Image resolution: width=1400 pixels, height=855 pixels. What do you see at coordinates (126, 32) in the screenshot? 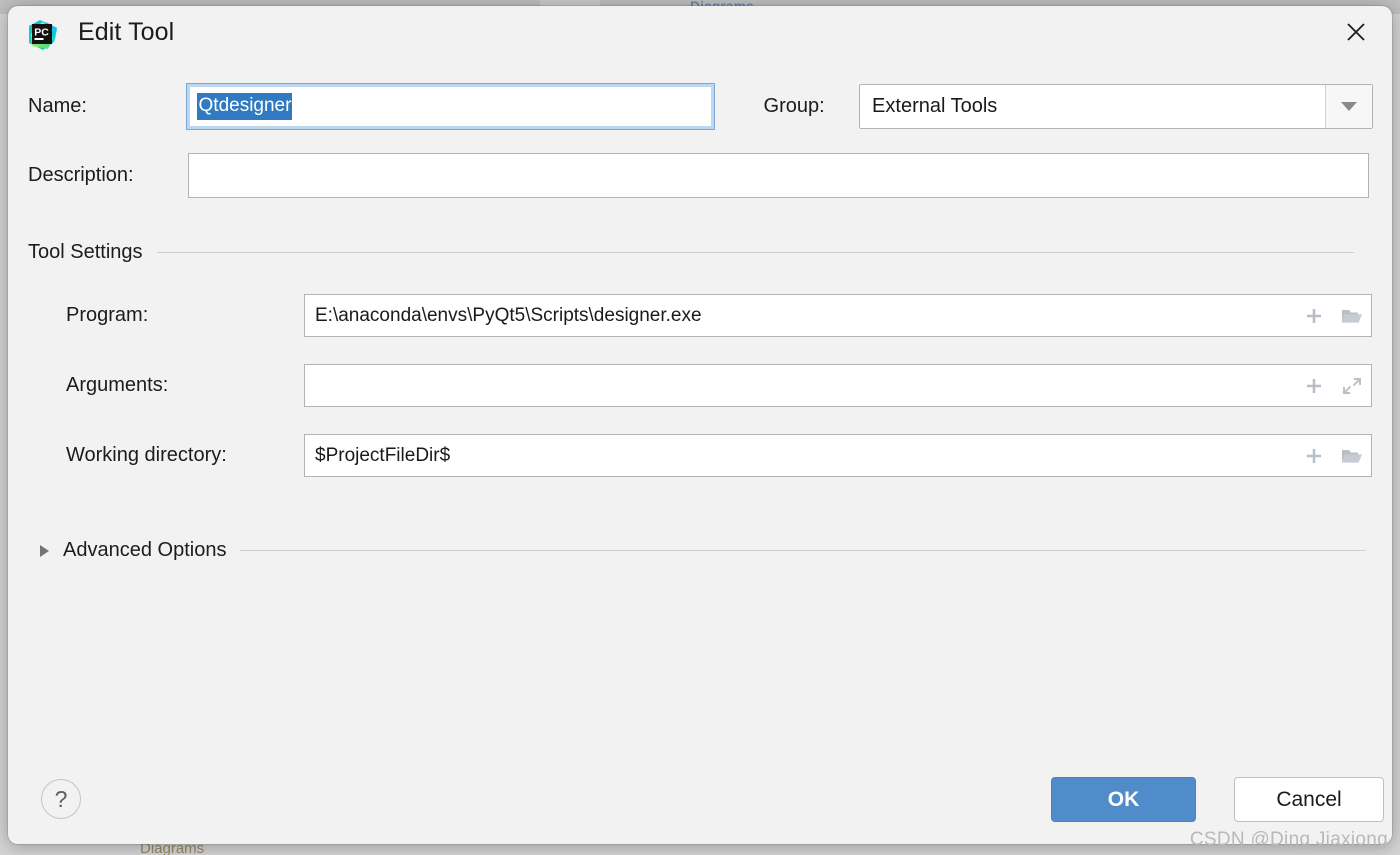
I see `dialog-title: Edit Tool` at bounding box center [126, 32].